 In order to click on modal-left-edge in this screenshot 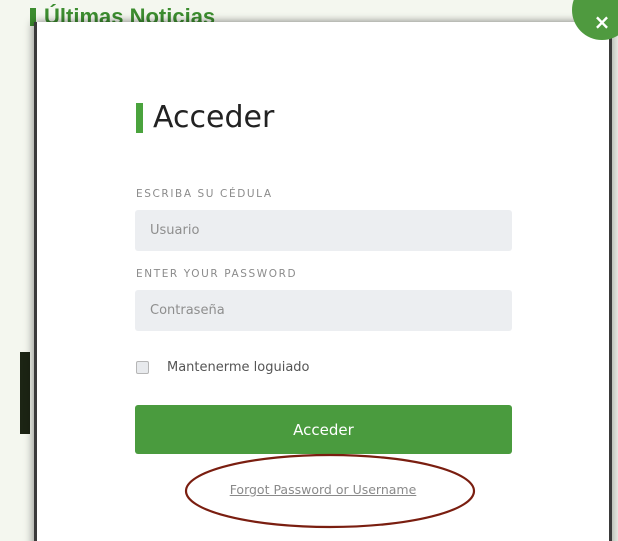, I will do `click(35, 281)`.